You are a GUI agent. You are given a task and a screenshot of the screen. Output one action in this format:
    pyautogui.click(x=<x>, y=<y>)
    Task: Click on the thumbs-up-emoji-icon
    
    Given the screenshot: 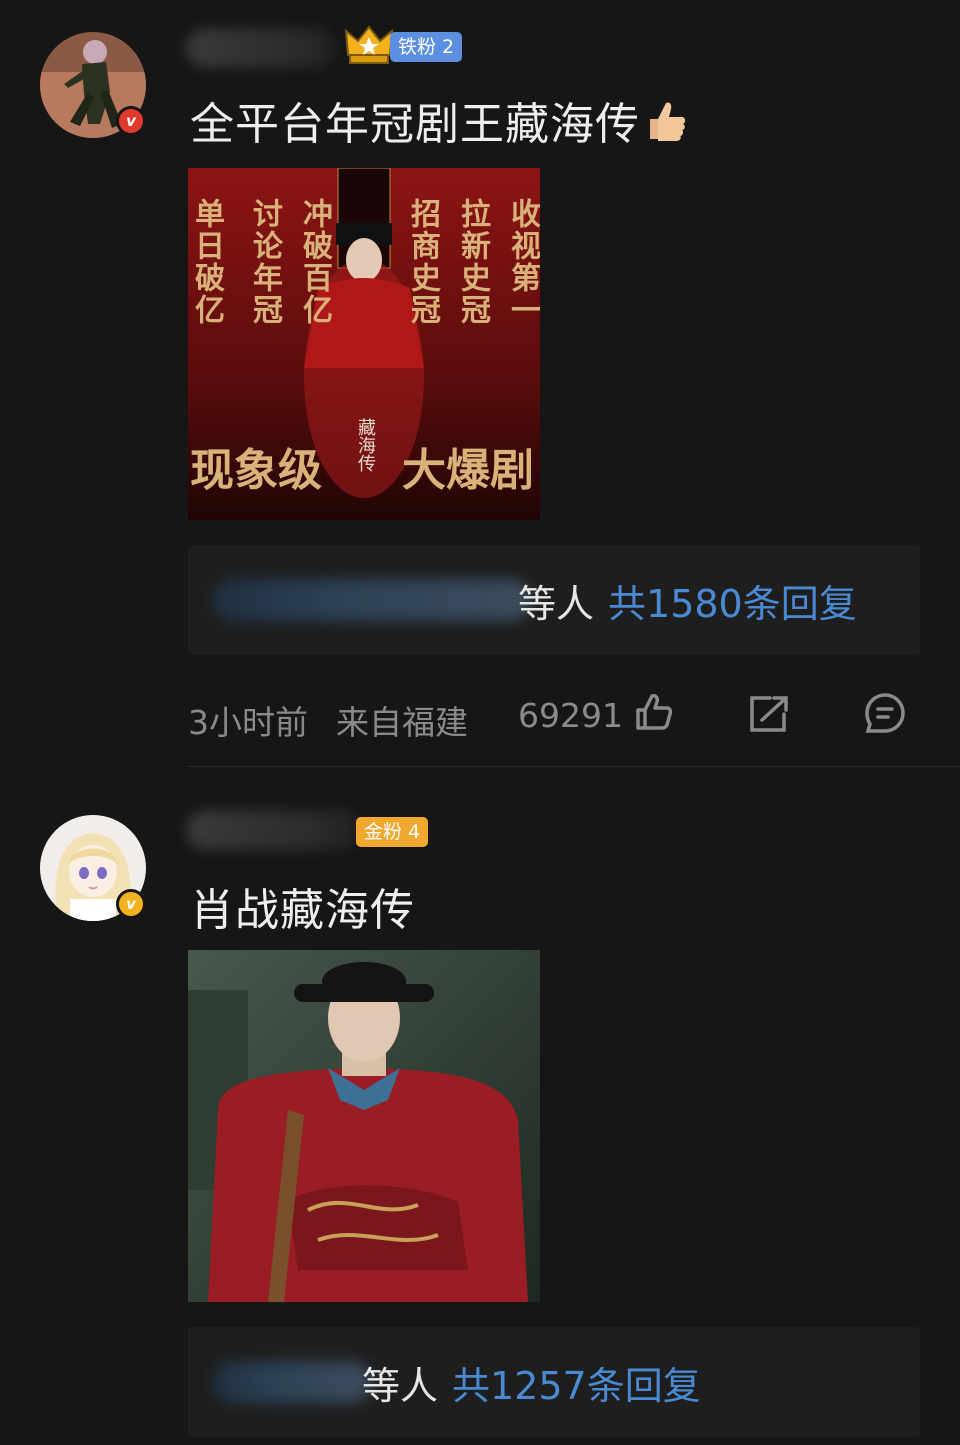 What is the action you would take?
    pyautogui.click(x=666, y=126)
    